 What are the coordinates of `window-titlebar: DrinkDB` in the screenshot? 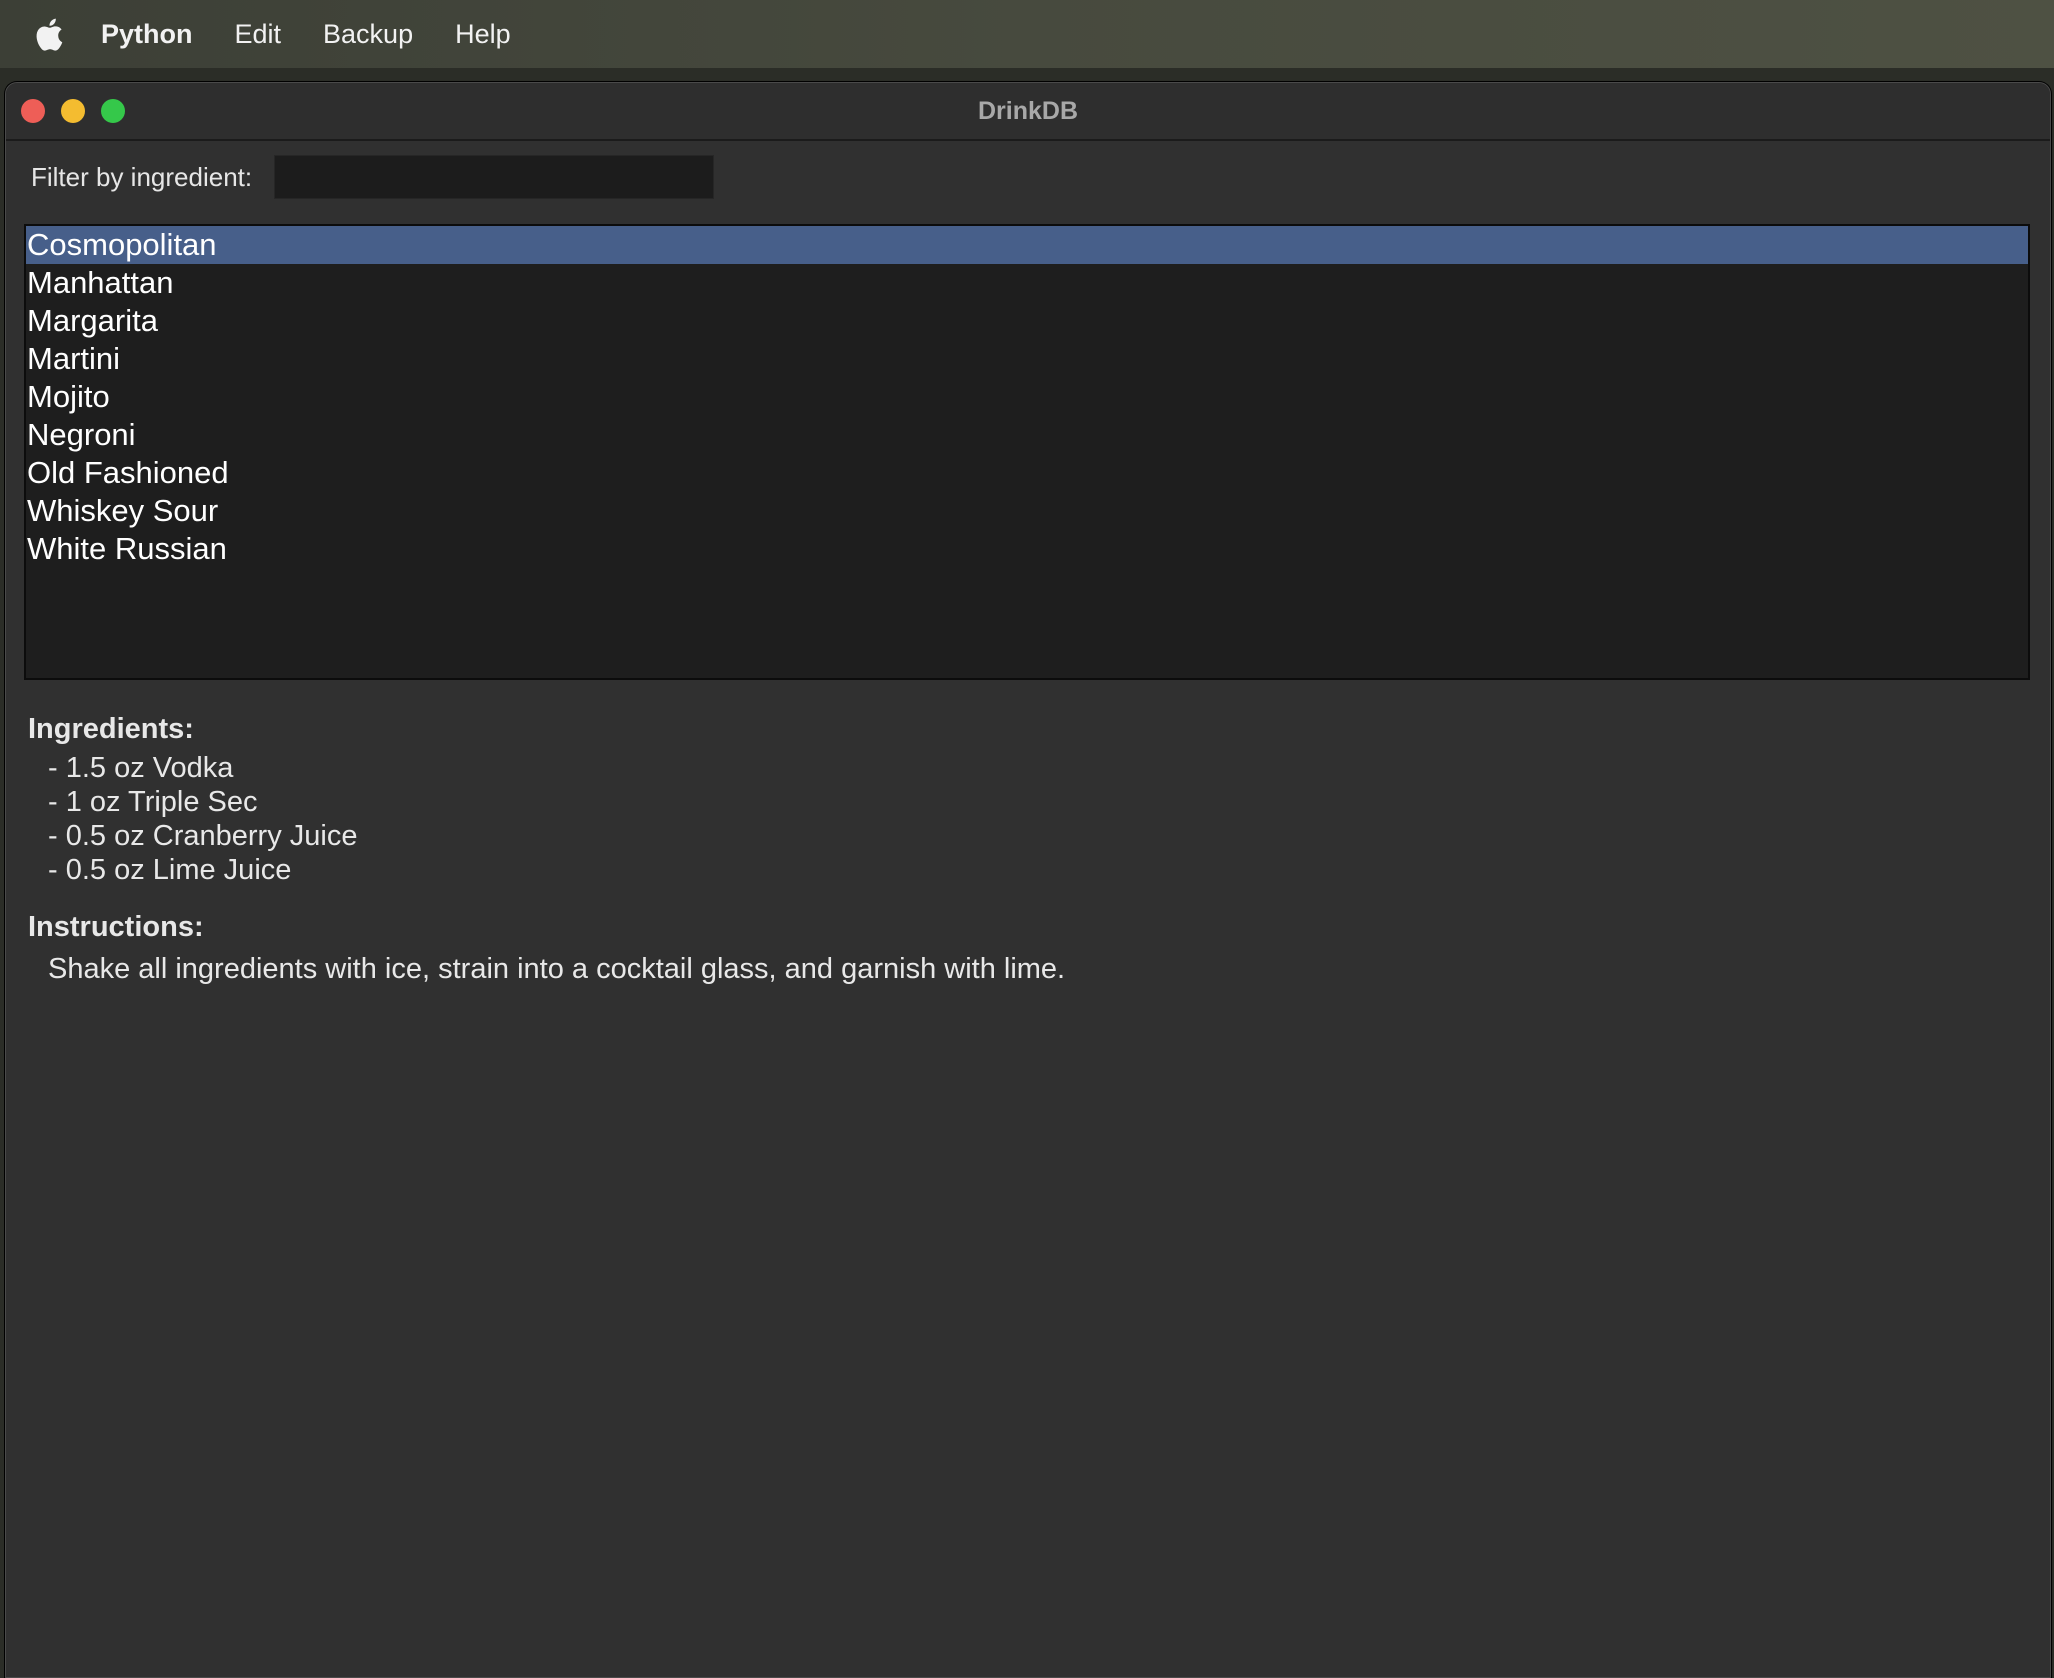 It's located at (1028, 112).